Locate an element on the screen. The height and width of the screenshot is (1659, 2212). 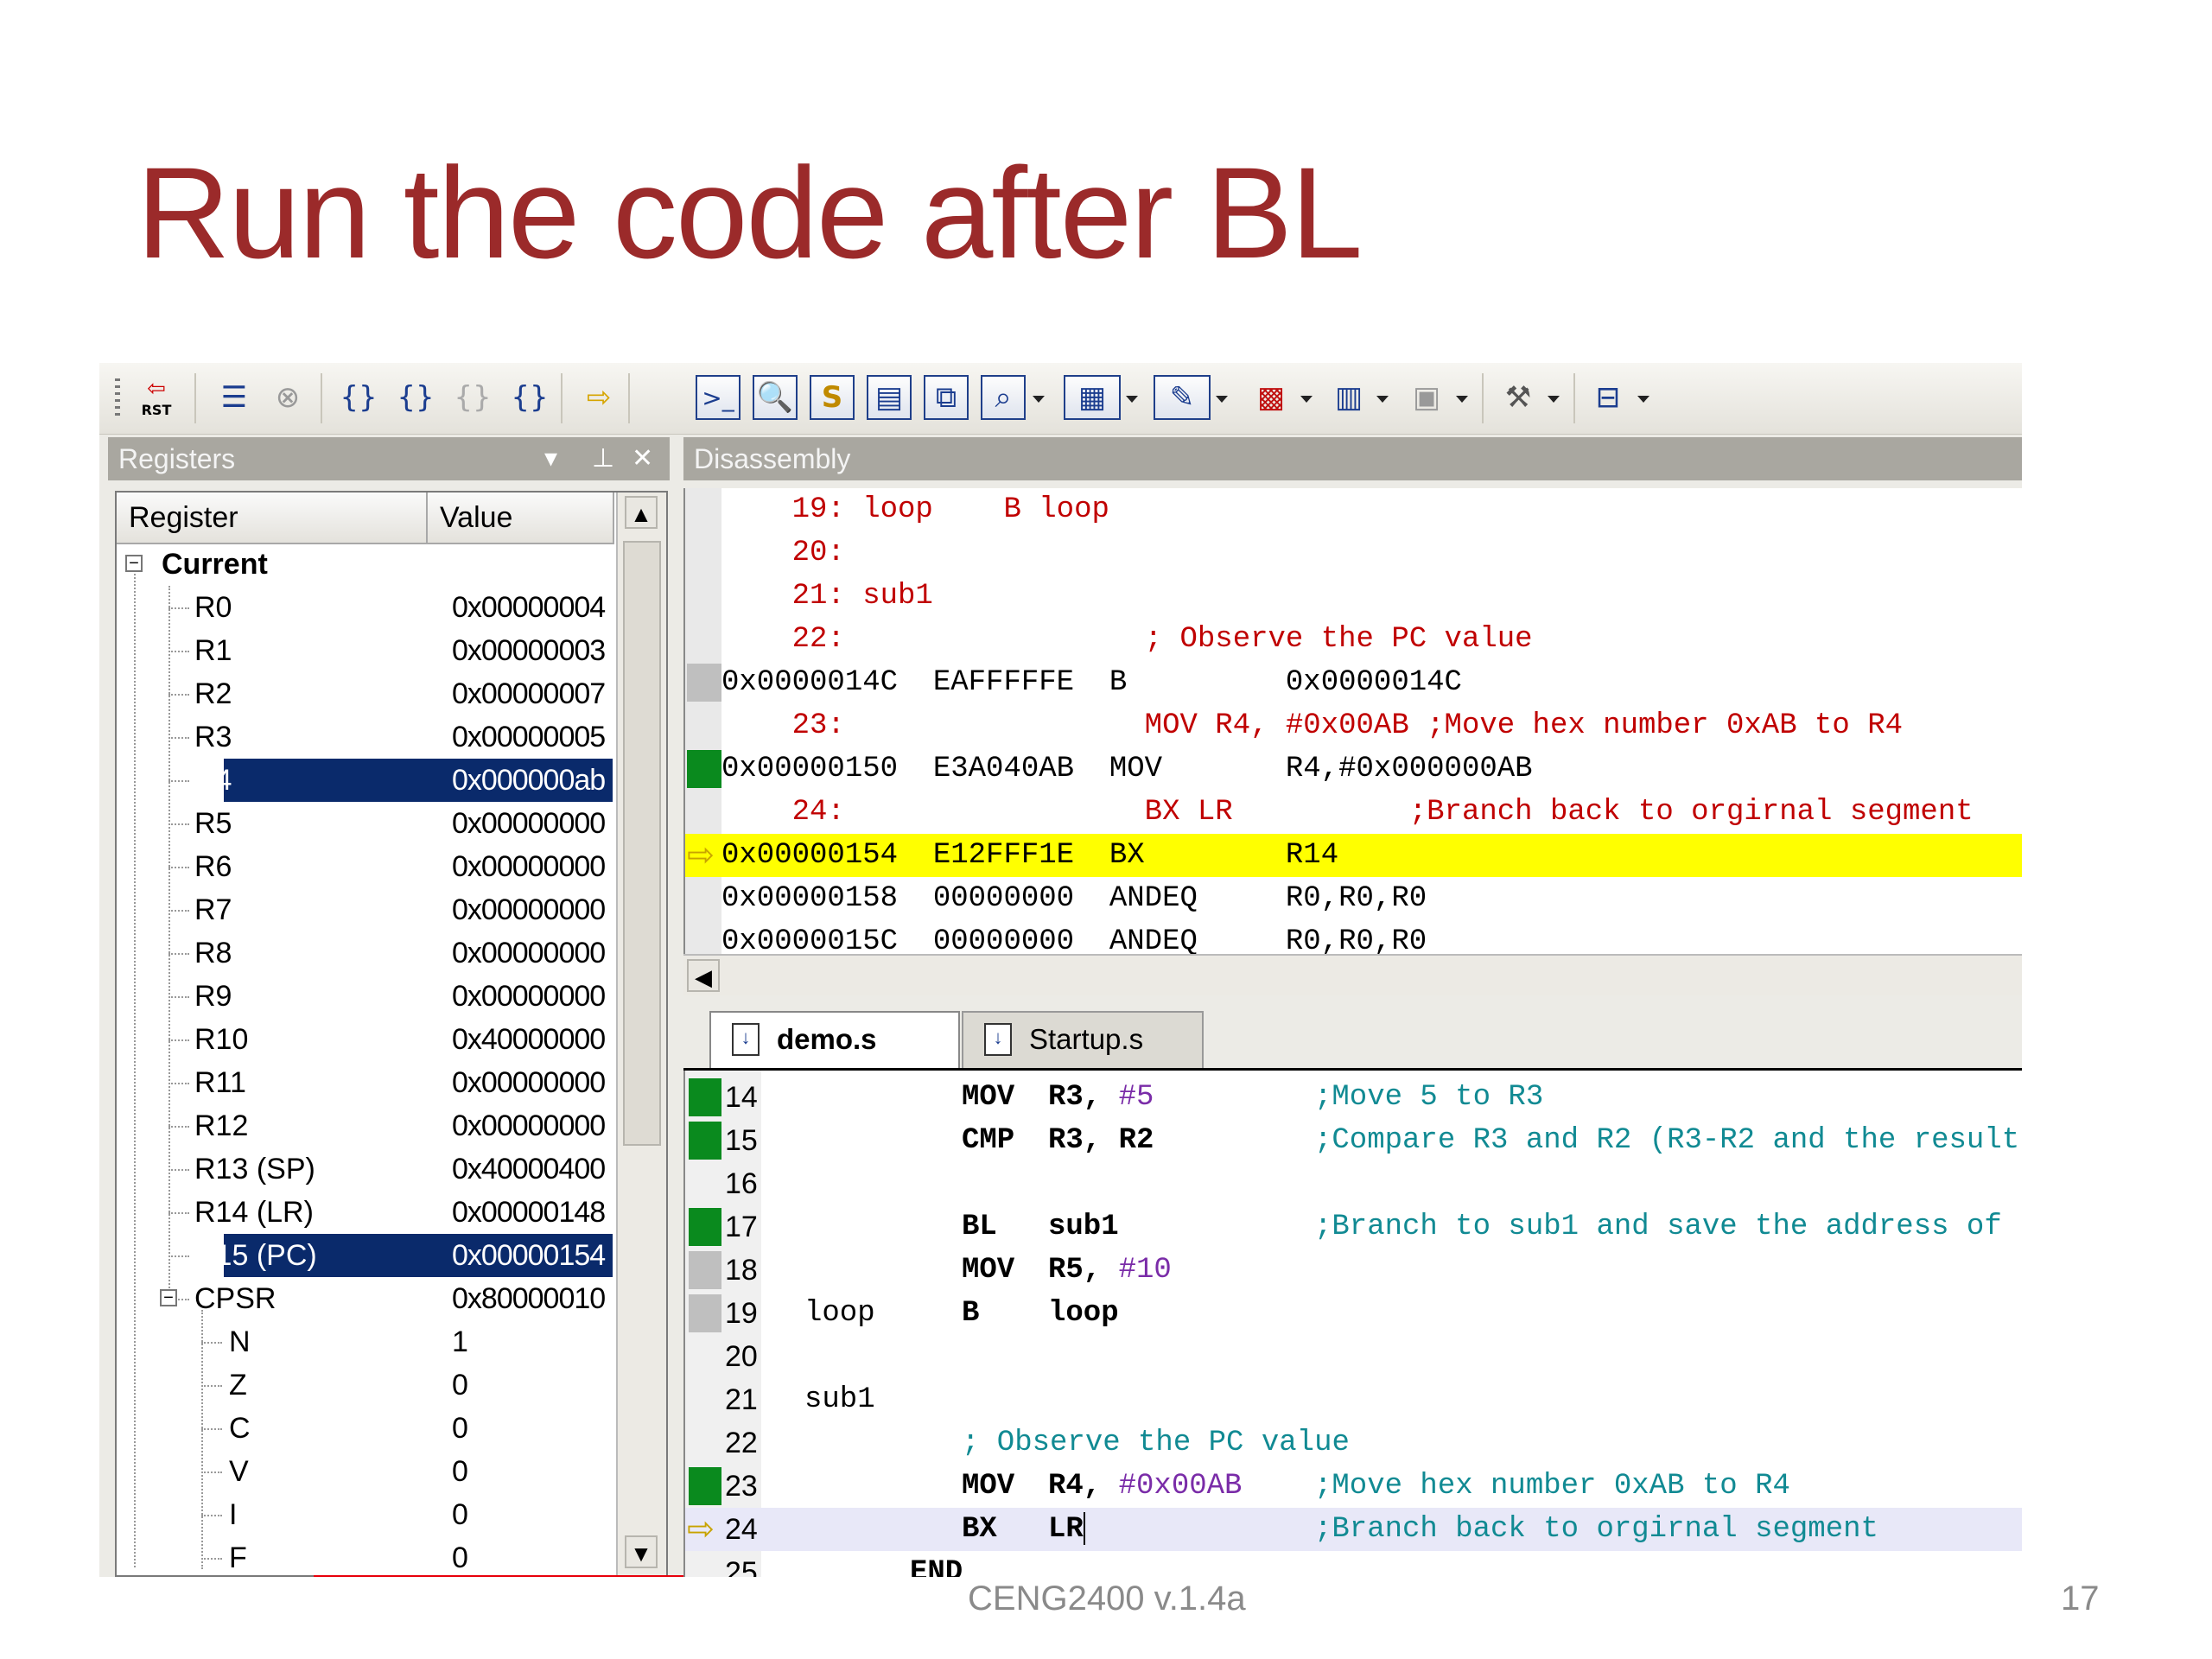
disassembly-line: 21: sub1 is located at coordinates (1353, 596).